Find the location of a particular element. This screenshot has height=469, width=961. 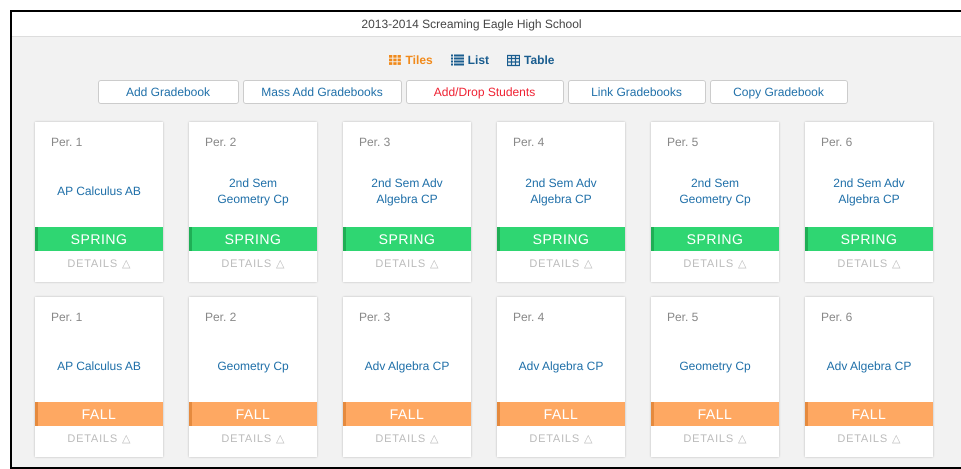

gradebook-card: Per. 3 2nd Sem Adv Algebra CP SPRING DETAILS △ is located at coordinates (407, 202).